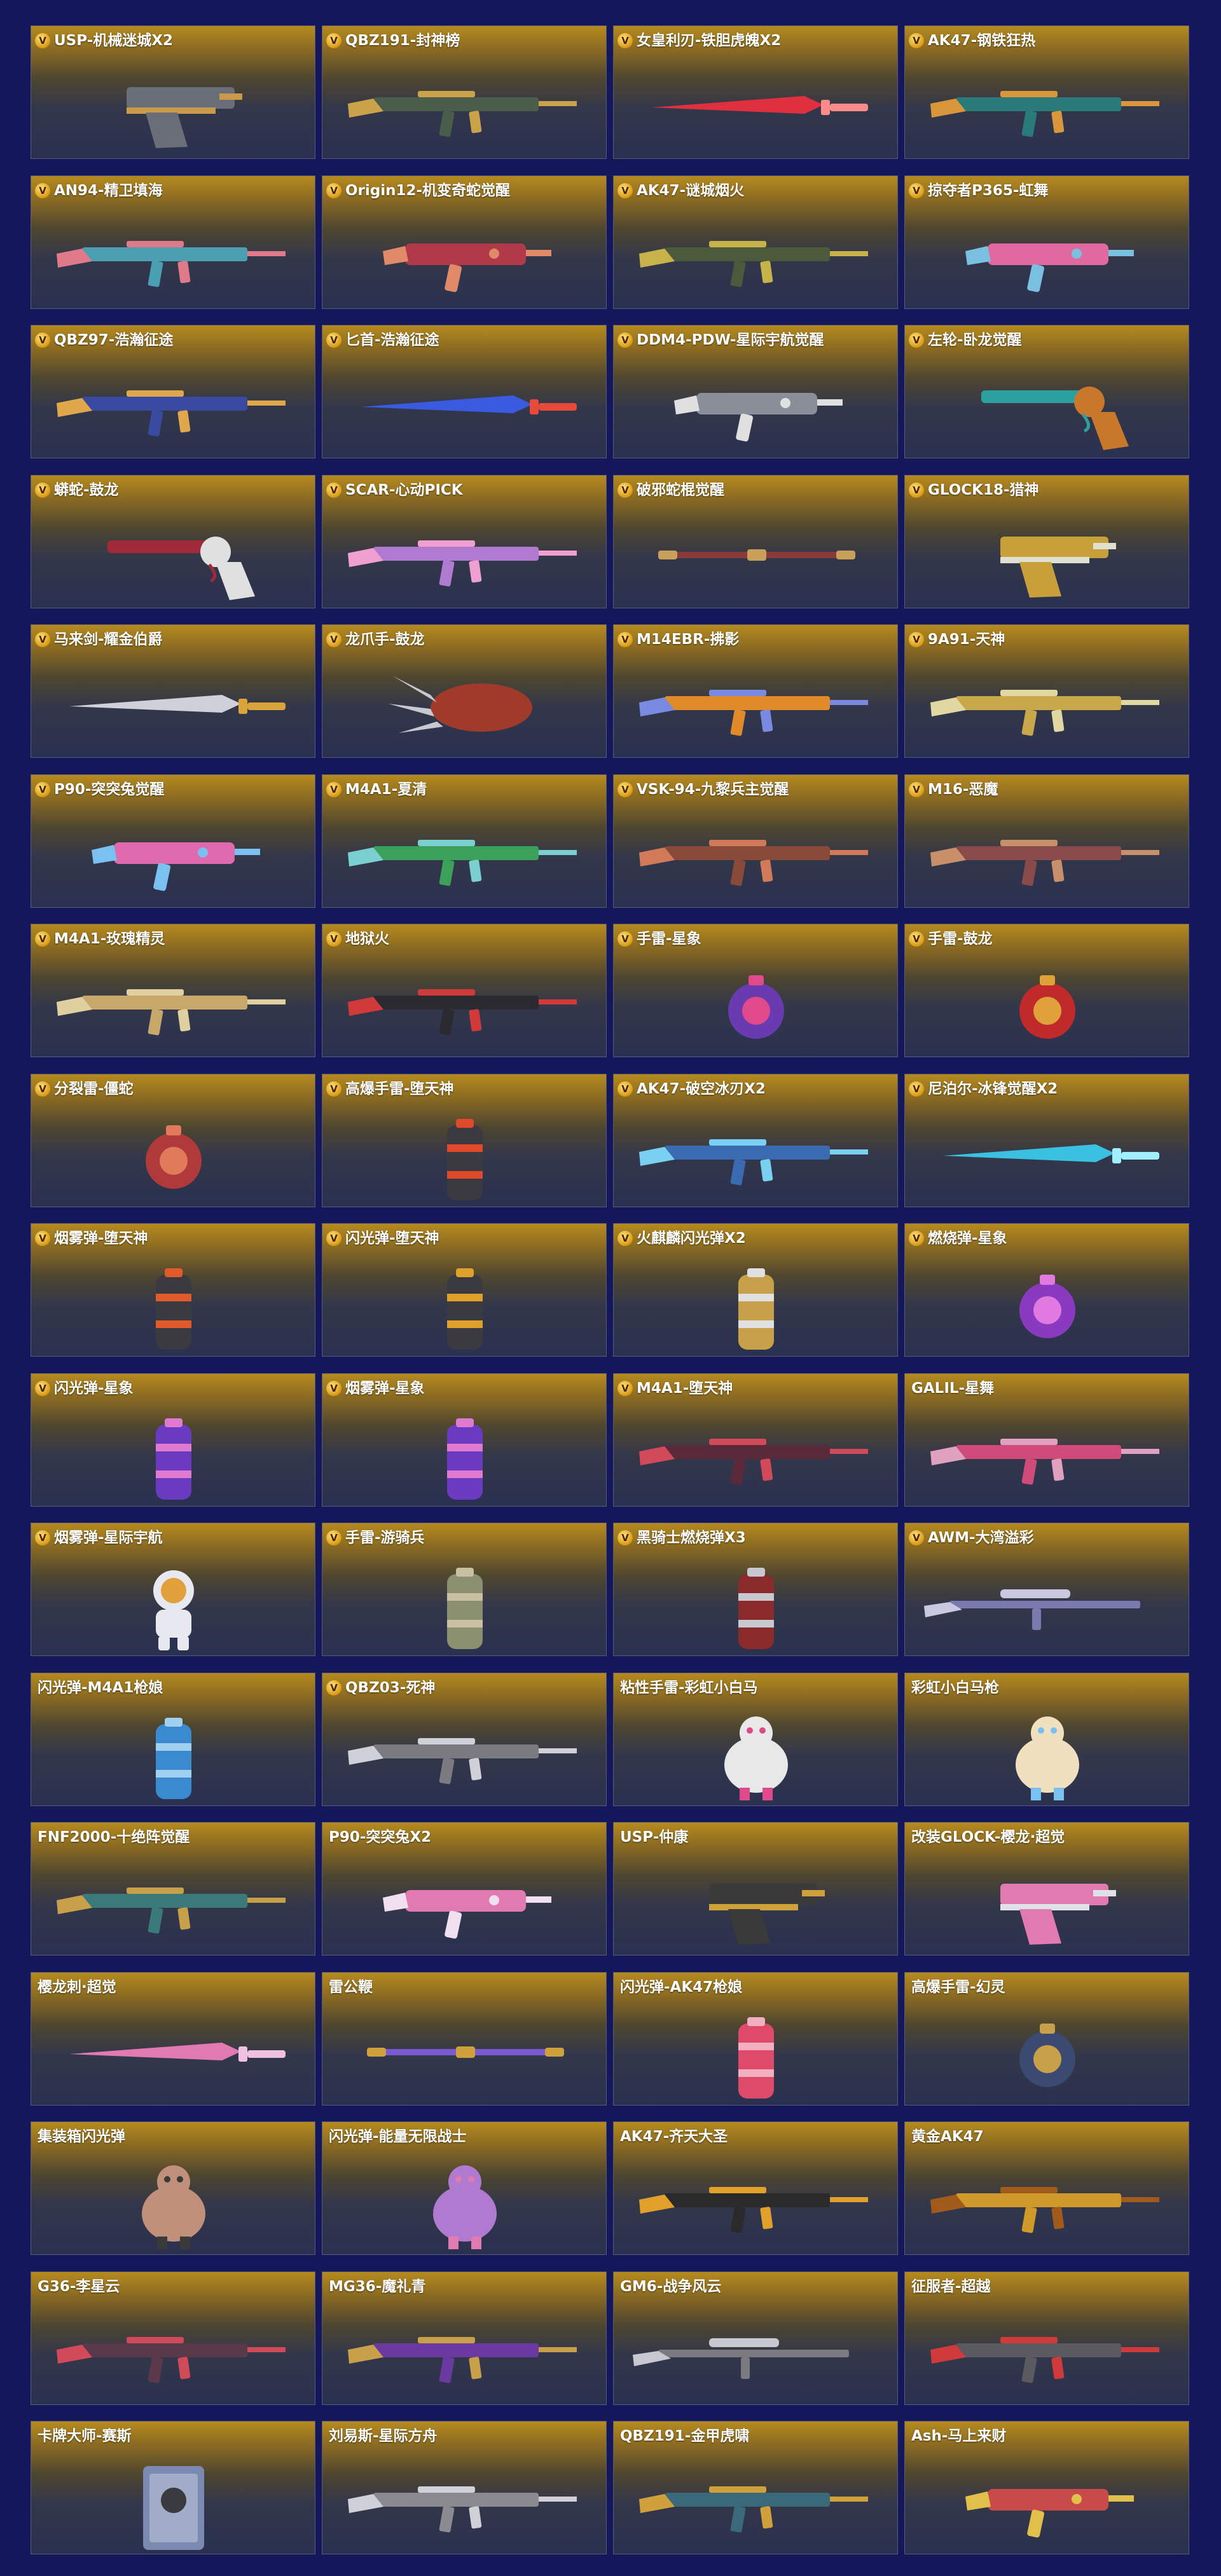 This screenshot has height=2576, width=1221. What do you see at coordinates (464, 541) in the screenshot?
I see `skin-card: V SCAR-心动PICK` at bounding box center [464, 541].